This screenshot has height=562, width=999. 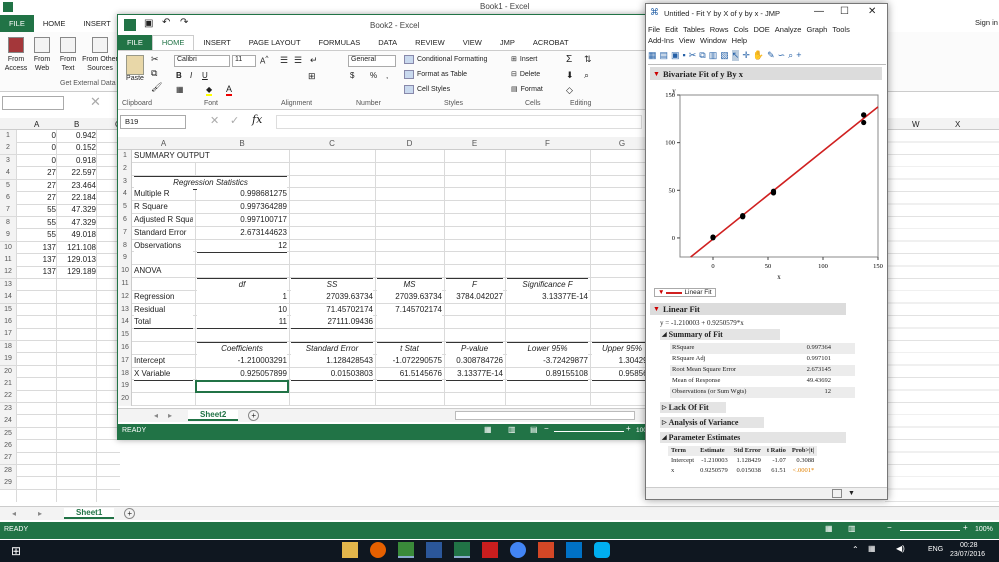 What do you see at coordinates (163, 207) in the screenshot?
I see `reg-stat-label: R Square` at bounding box center [163, 207].